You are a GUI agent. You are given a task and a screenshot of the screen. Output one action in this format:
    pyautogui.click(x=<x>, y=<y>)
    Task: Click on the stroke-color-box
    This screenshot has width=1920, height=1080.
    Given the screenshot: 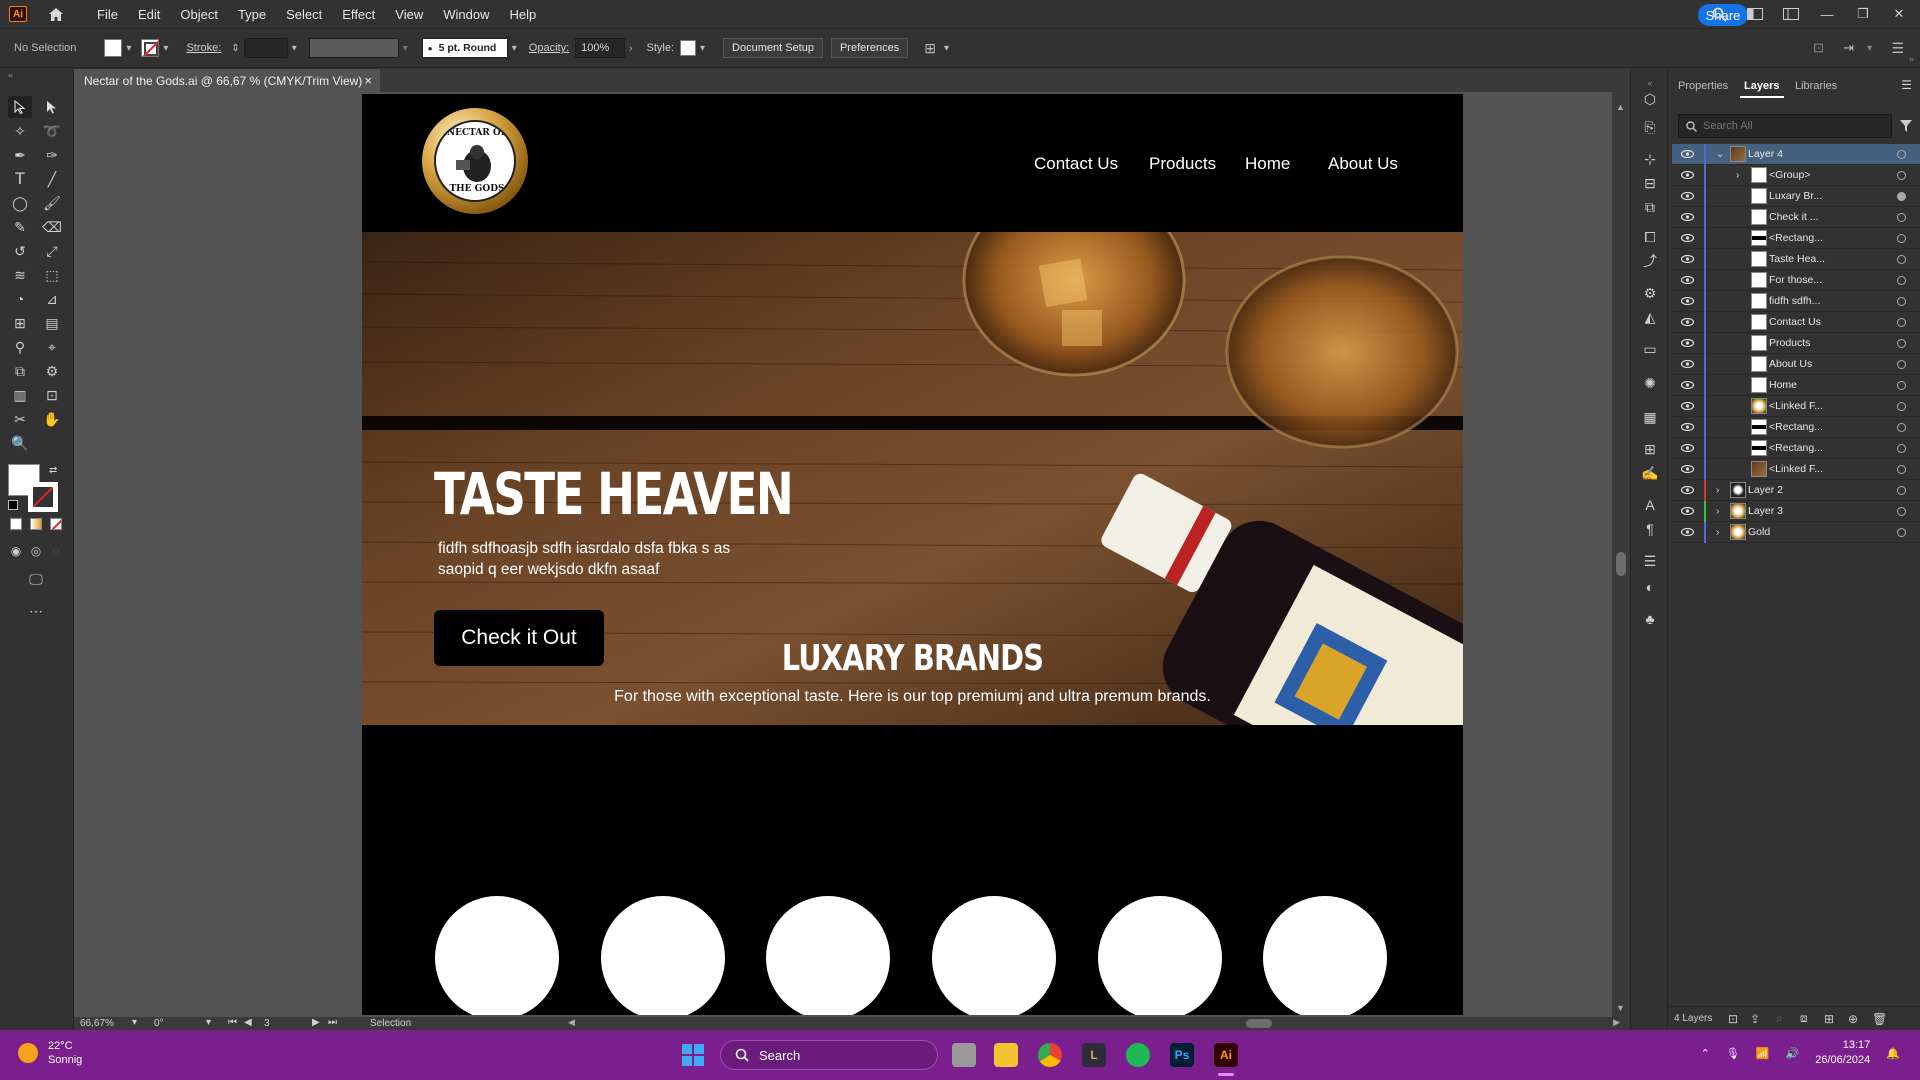 What is the action you would take?
    pyautogui.click(x=43, y=497)
    